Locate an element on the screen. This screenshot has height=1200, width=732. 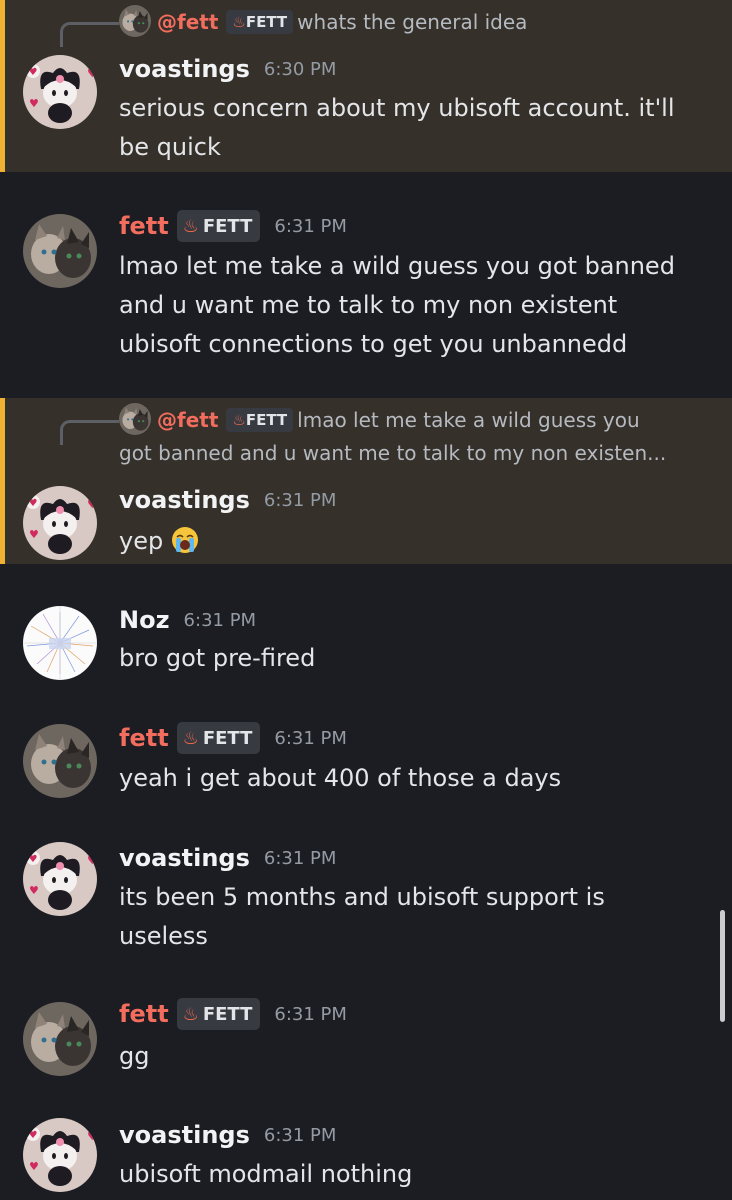
message-text: yep is located at coordinates (419, 541).